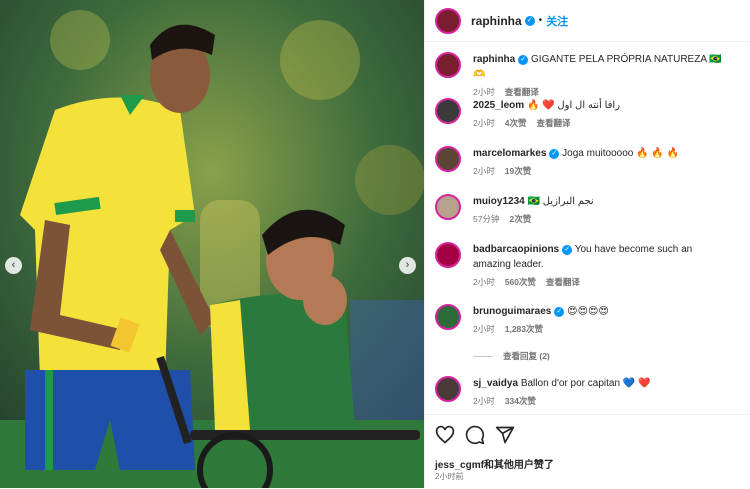 The width and height of the screenshot is (750, 489). Describe the element at coordinates (526, 356) in the screenshot. I see `view-replies-label: 查看回复 (2)` at that location.